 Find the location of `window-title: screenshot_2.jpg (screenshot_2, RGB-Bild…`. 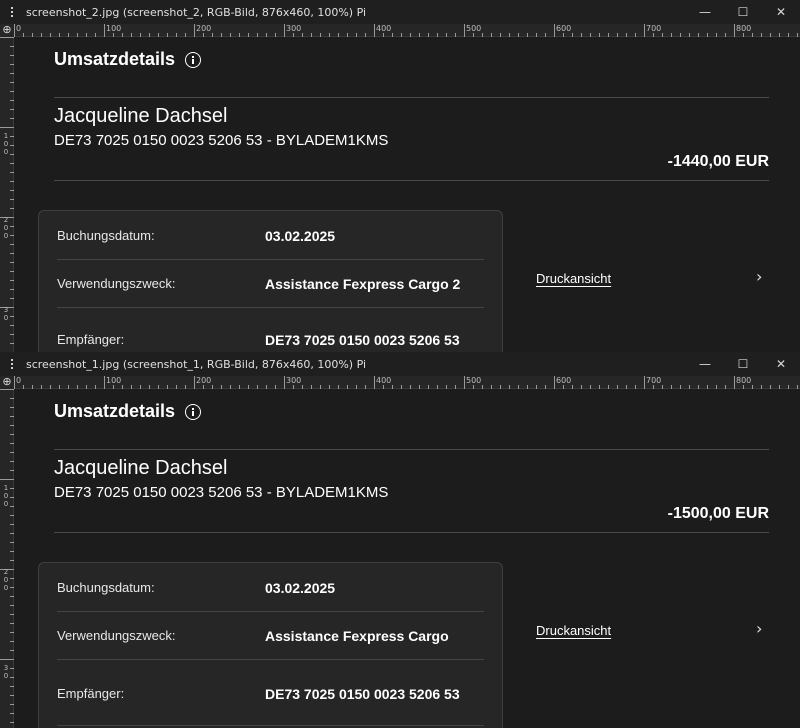

window-title: screenshot_2.jpg (screenshot_2, RGB-Bild… is located at coordinates (196, 12).